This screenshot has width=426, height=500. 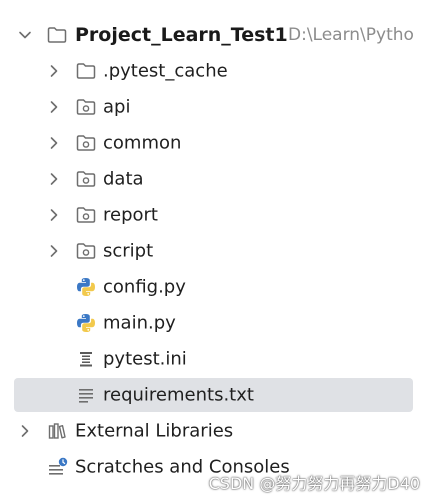 I want to click on tree-row-report: report, so click(x=213, y=215).